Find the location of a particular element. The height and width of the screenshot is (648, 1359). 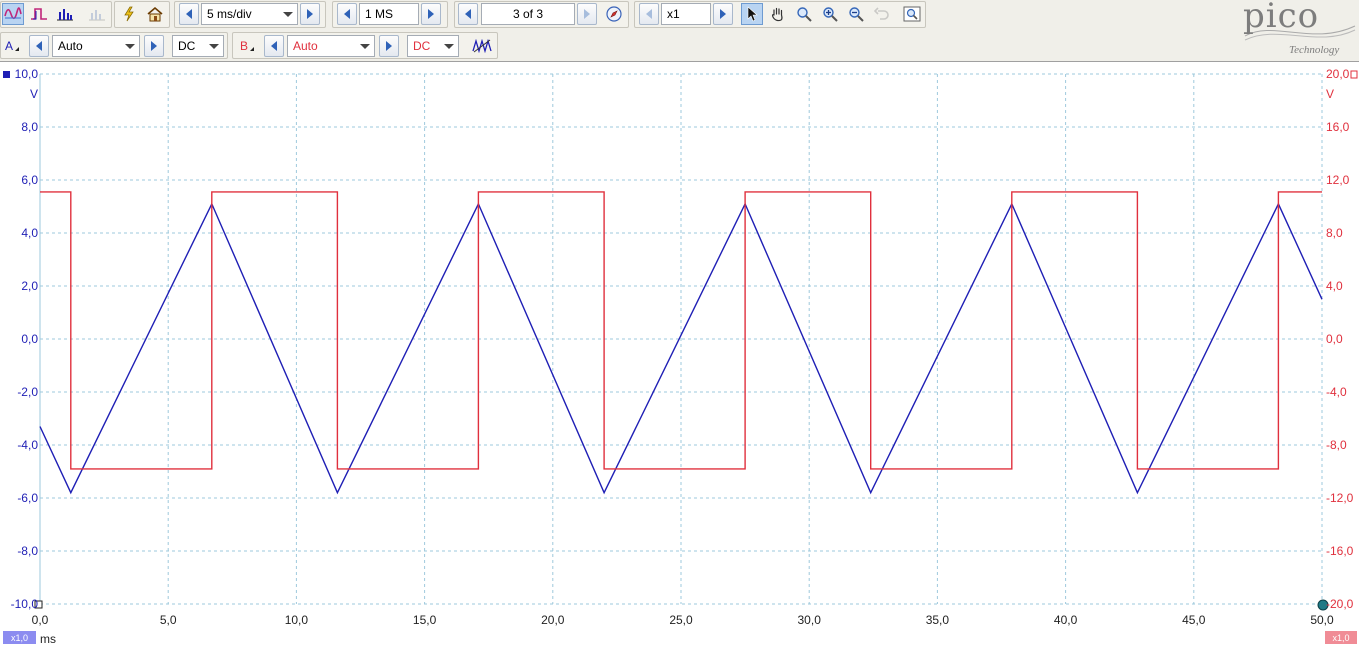

x-tick-label: 10,0 is located at coordinates (296, 620).